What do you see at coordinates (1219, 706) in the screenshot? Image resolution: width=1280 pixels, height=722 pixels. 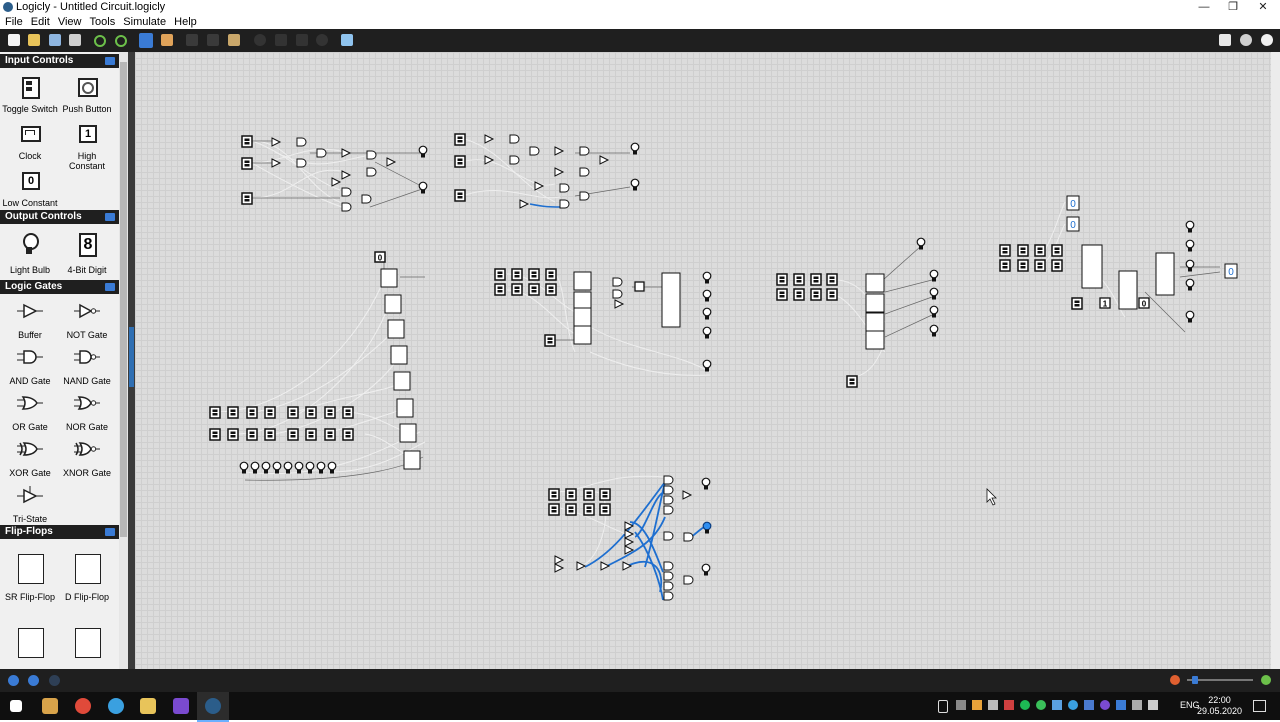 I see `system-clock: 22:00 29.05.2020` at bounding box center [1219, 706].